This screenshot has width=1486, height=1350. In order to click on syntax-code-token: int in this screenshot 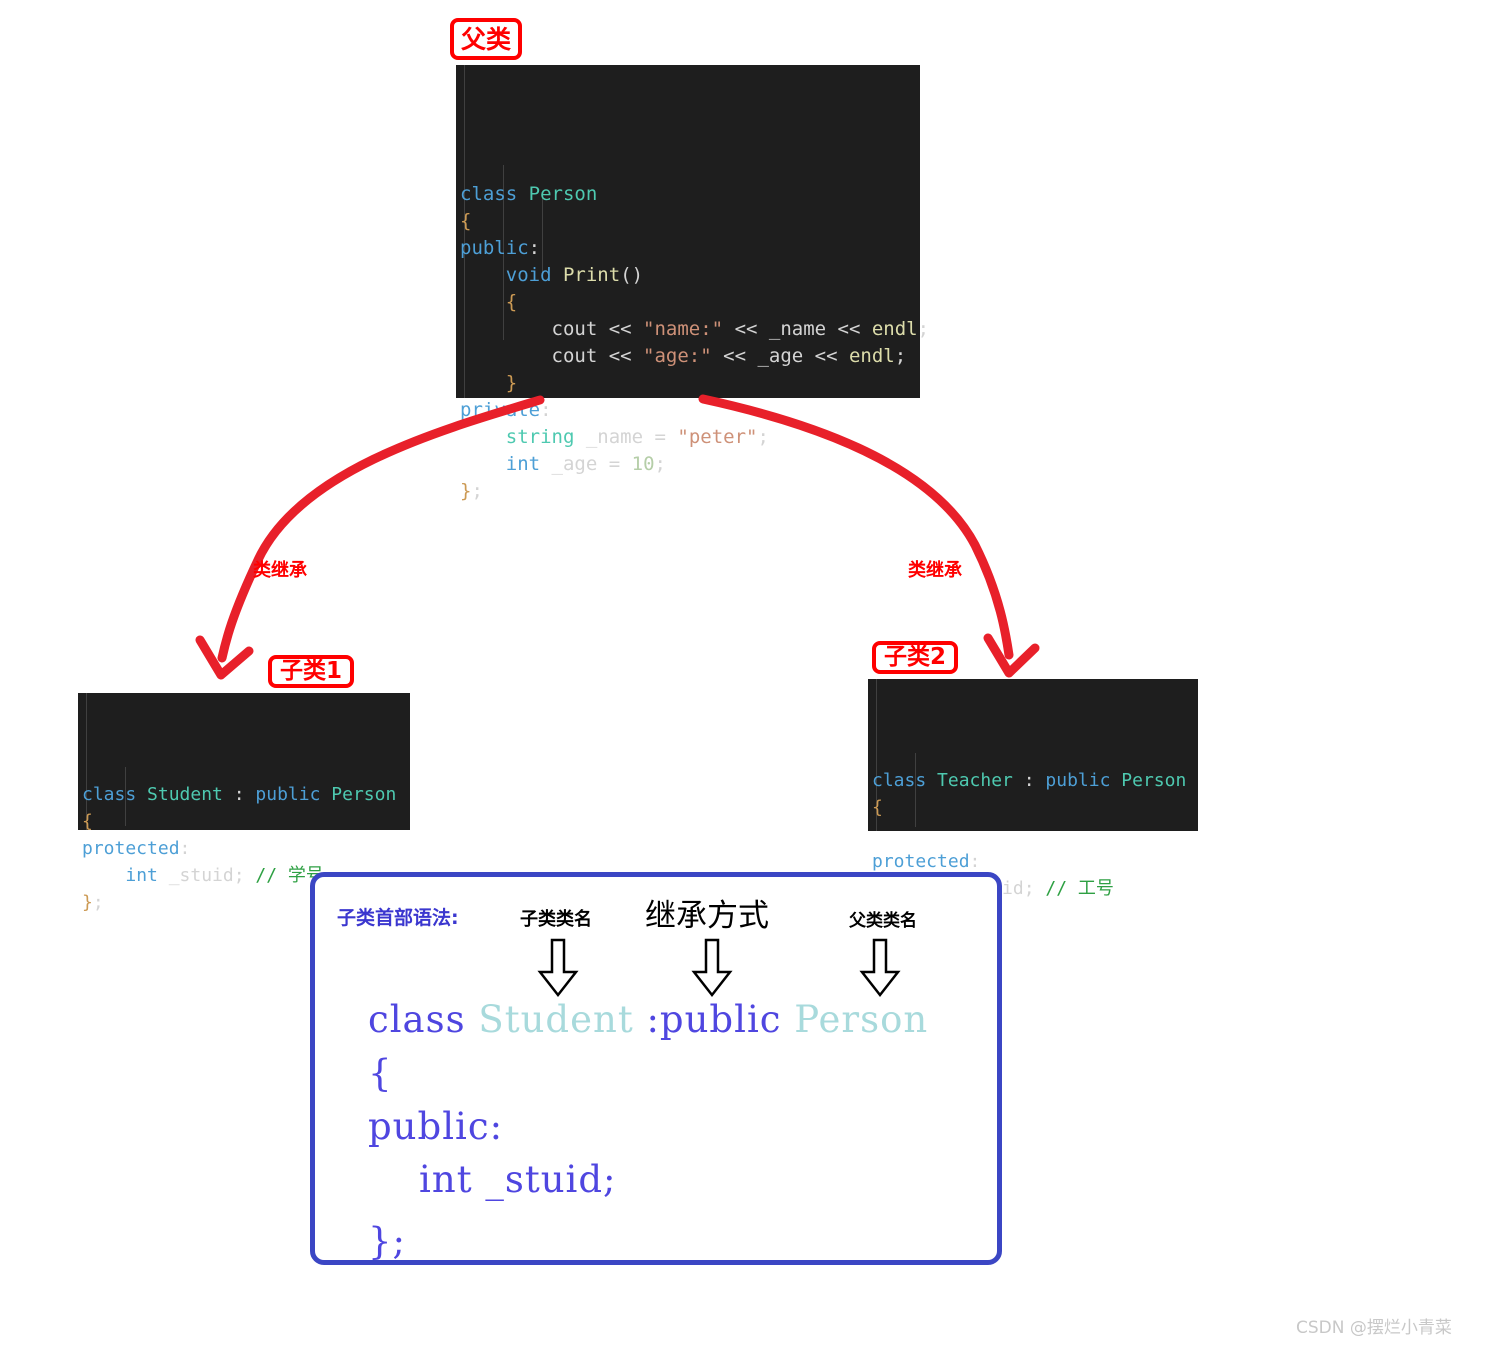, I will do `click(446, 1179)`.